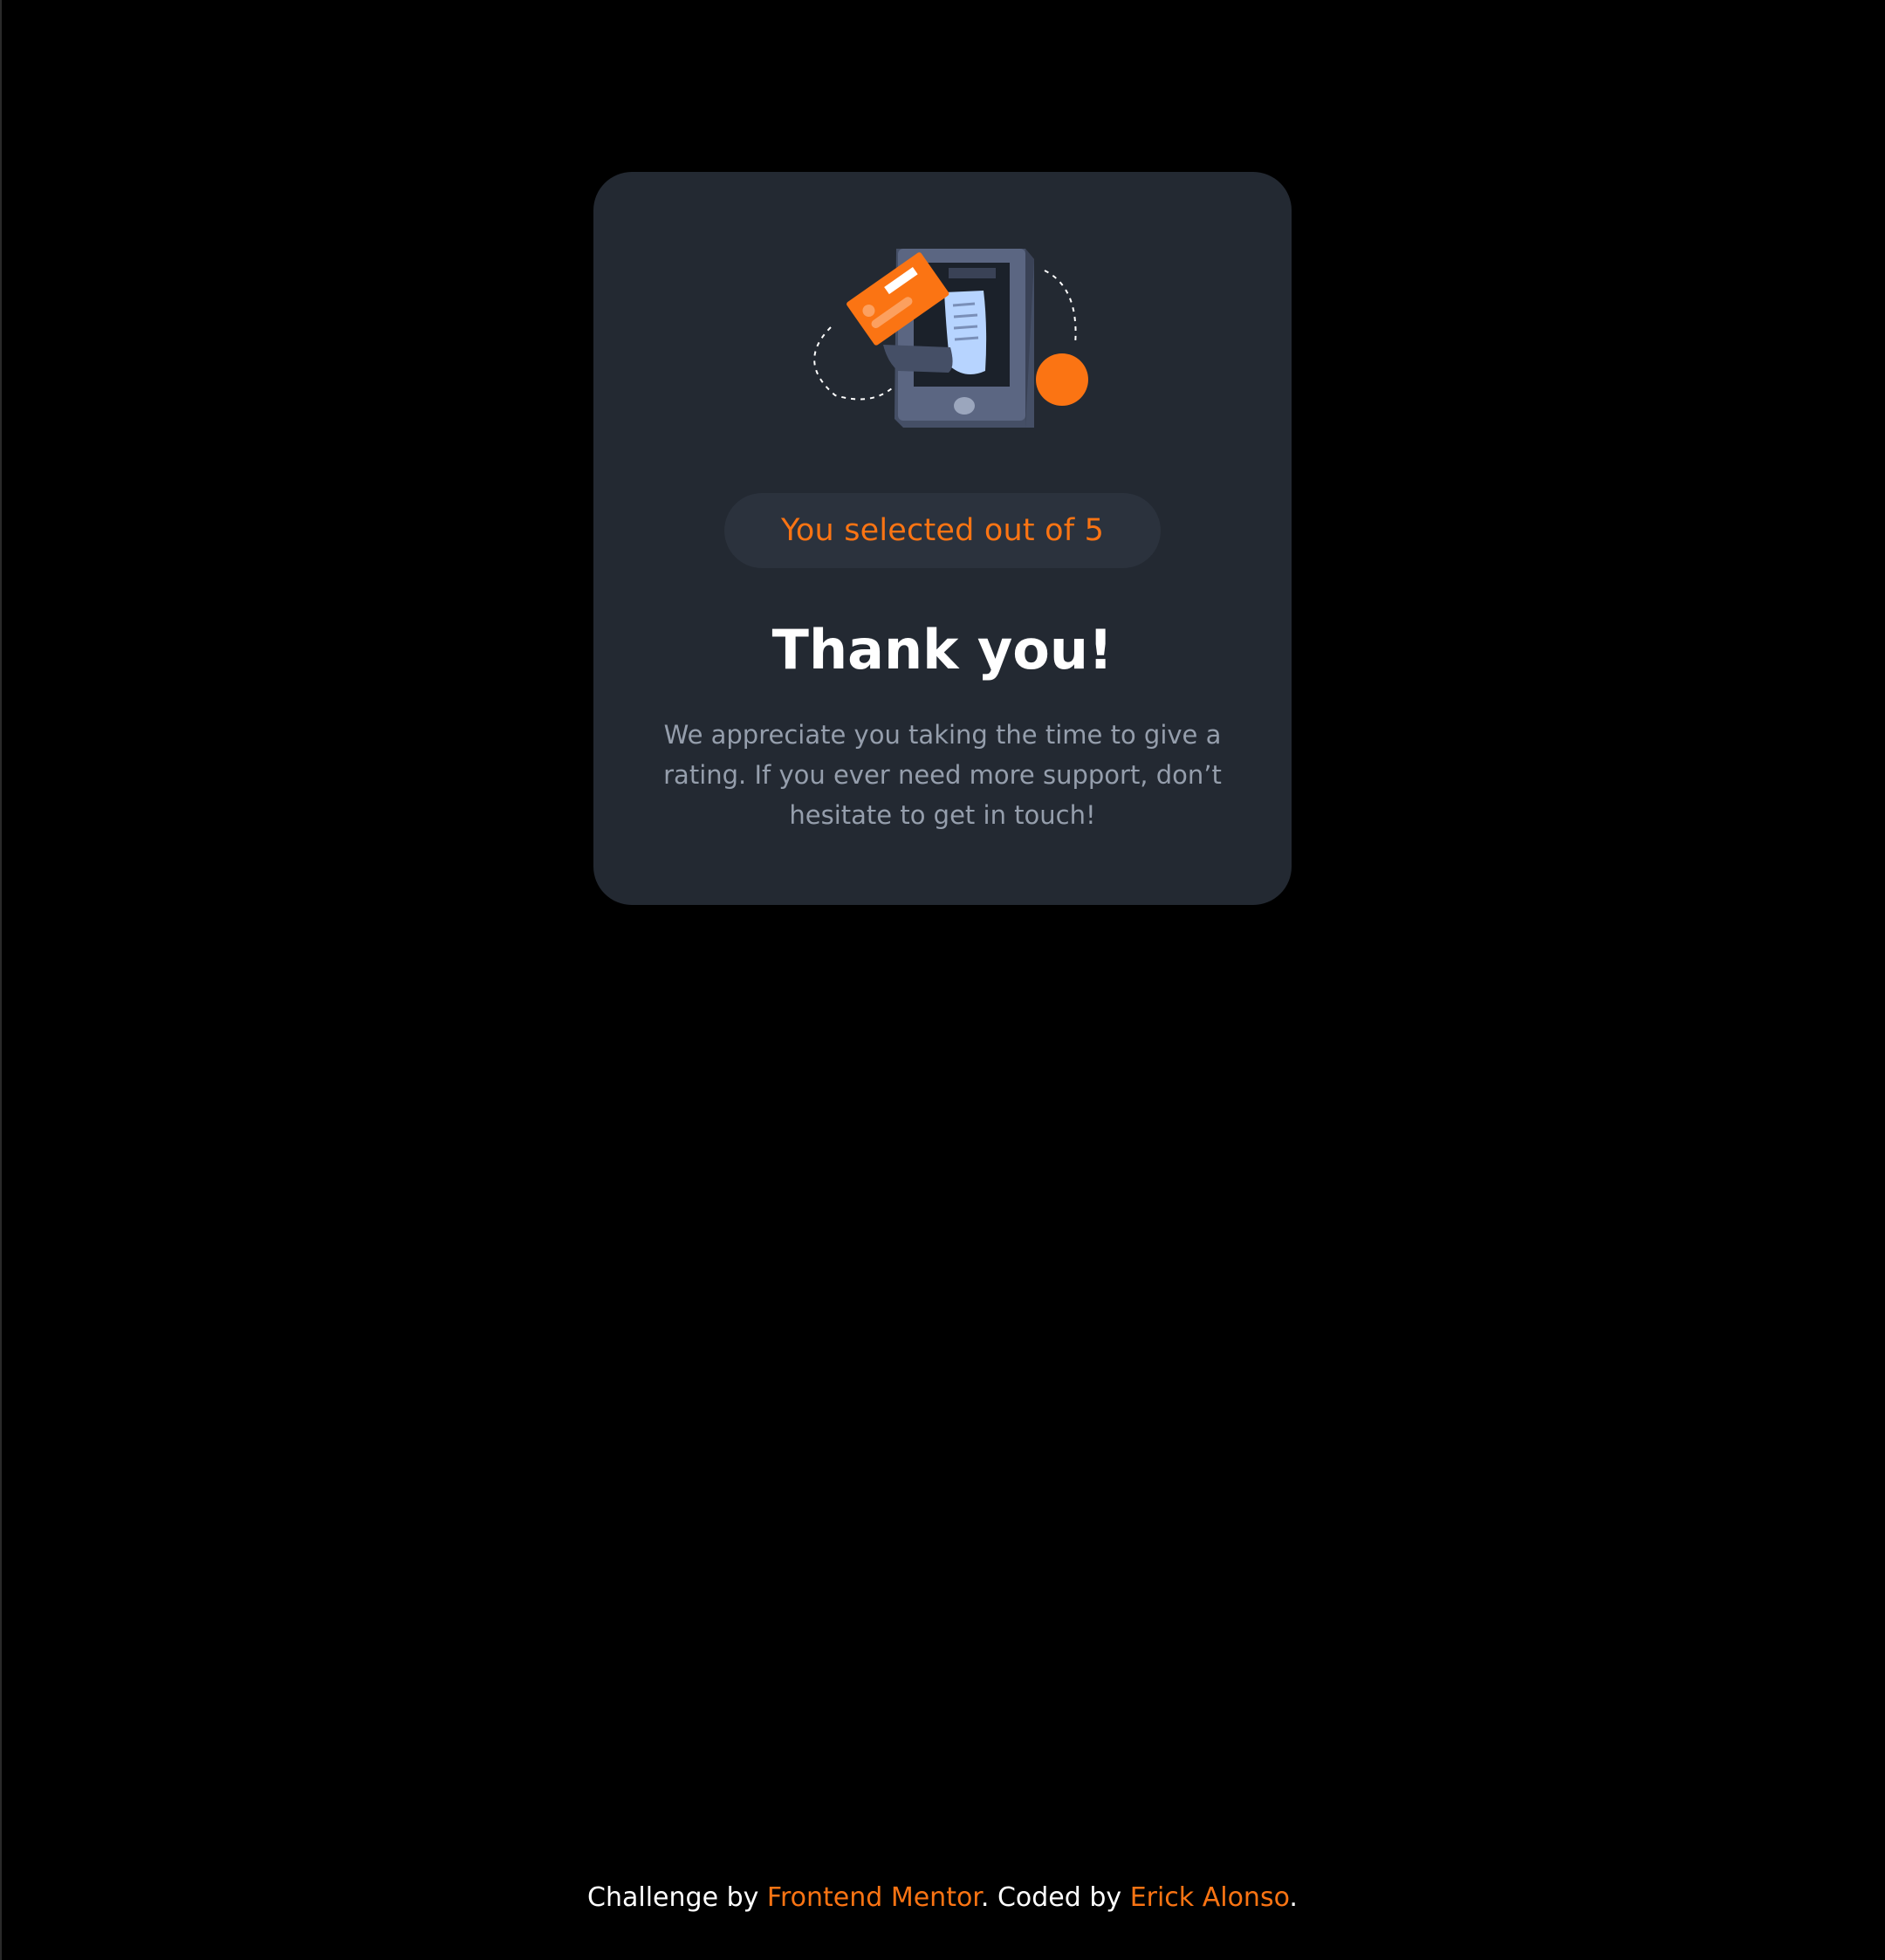 Image resolution: width=1885 pixels, height=1960 pixels. I want to click on window-edge, so click(1, 980).